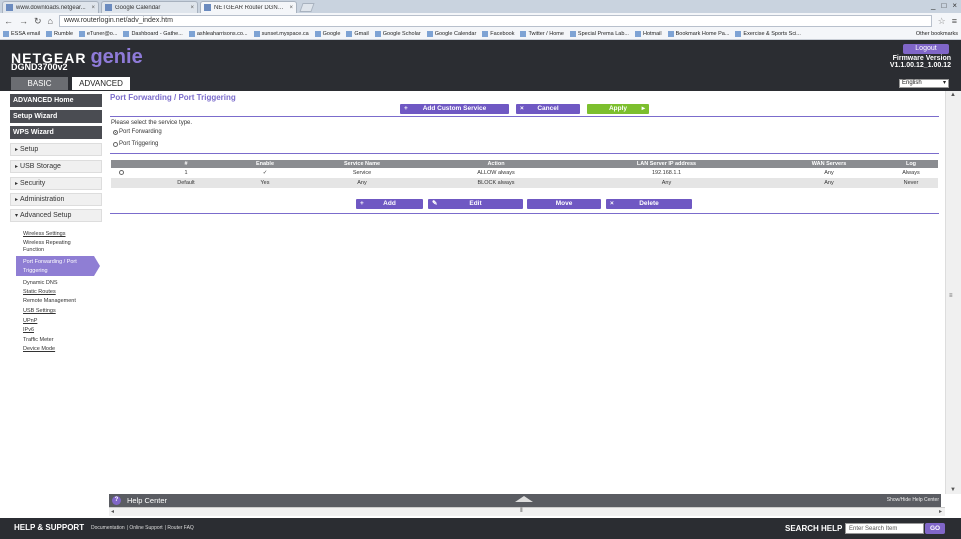  I want to click on online-support-link: Online Support, so click(145, 528).